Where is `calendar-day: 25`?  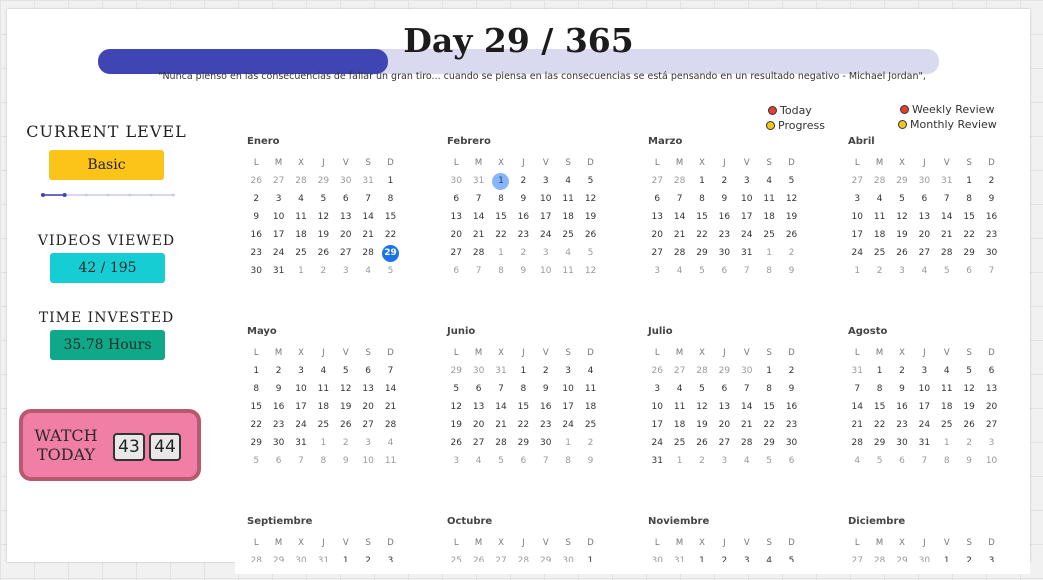
calendar-day: 25 is located at coordinates (301, 253).